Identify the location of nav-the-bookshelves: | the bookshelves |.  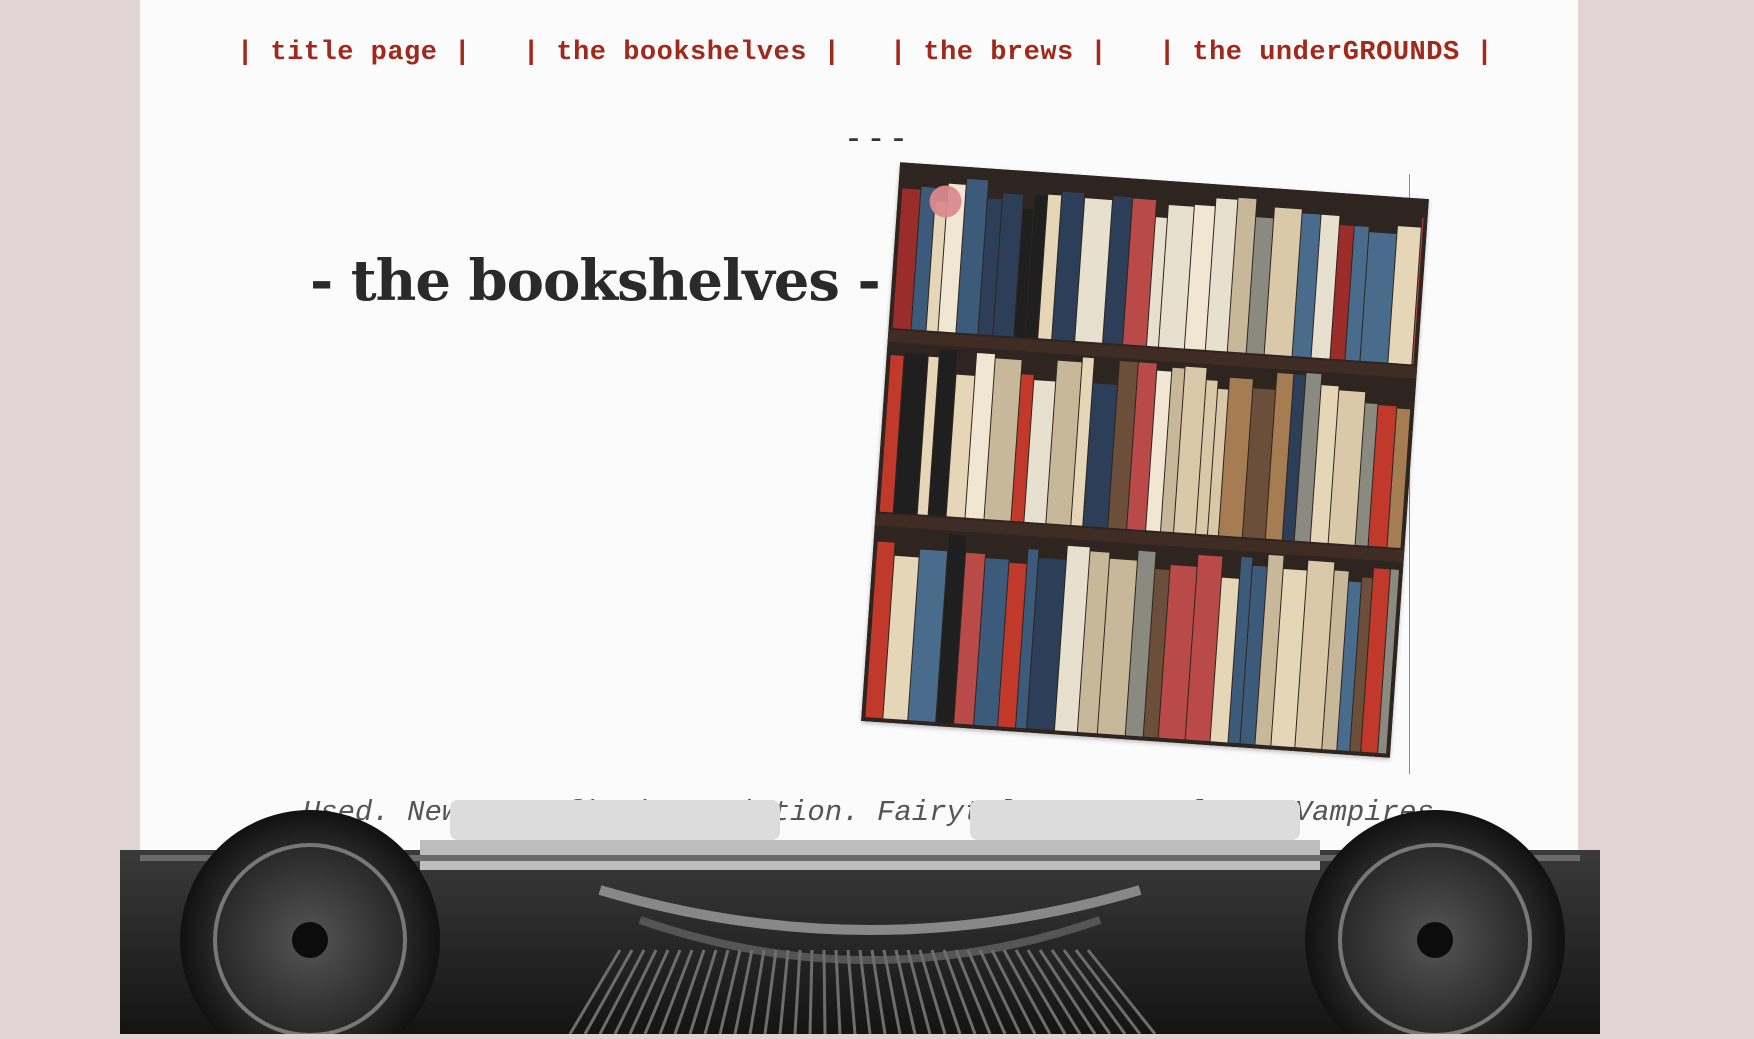
(681, 53).